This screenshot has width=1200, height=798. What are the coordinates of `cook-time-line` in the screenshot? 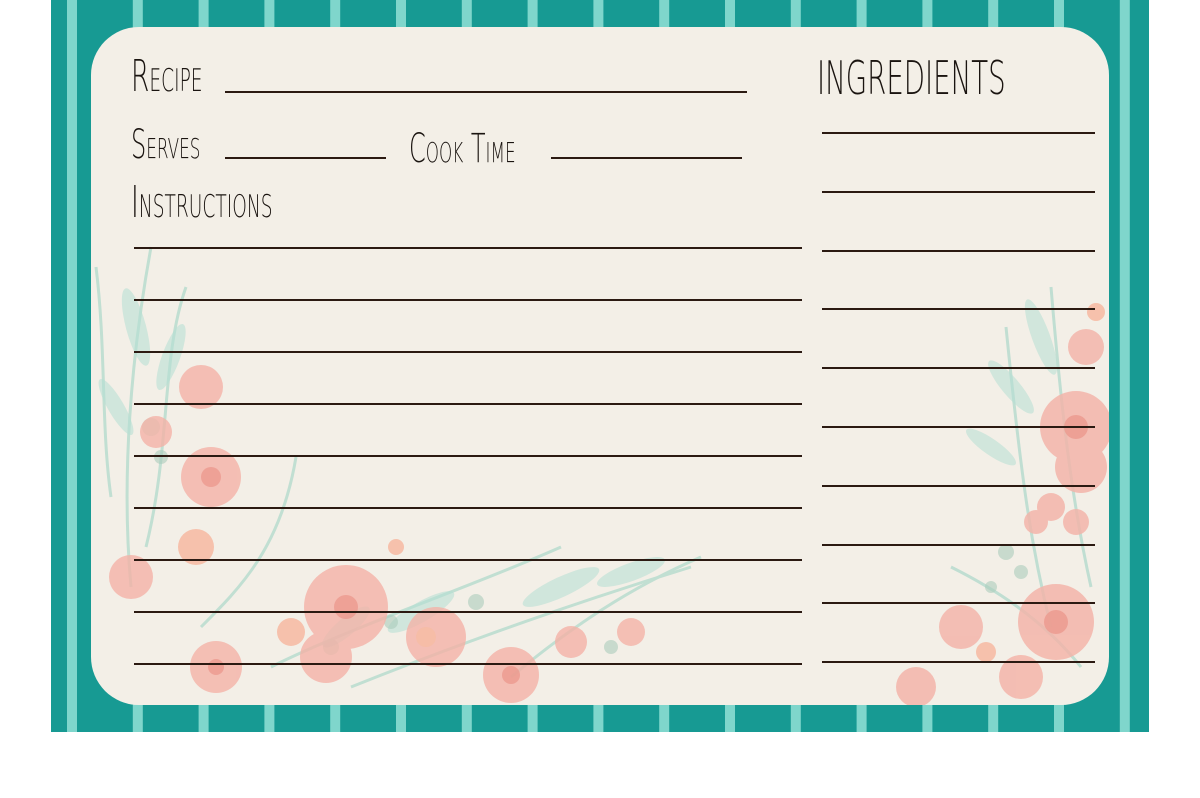 It's located at (646, 158).